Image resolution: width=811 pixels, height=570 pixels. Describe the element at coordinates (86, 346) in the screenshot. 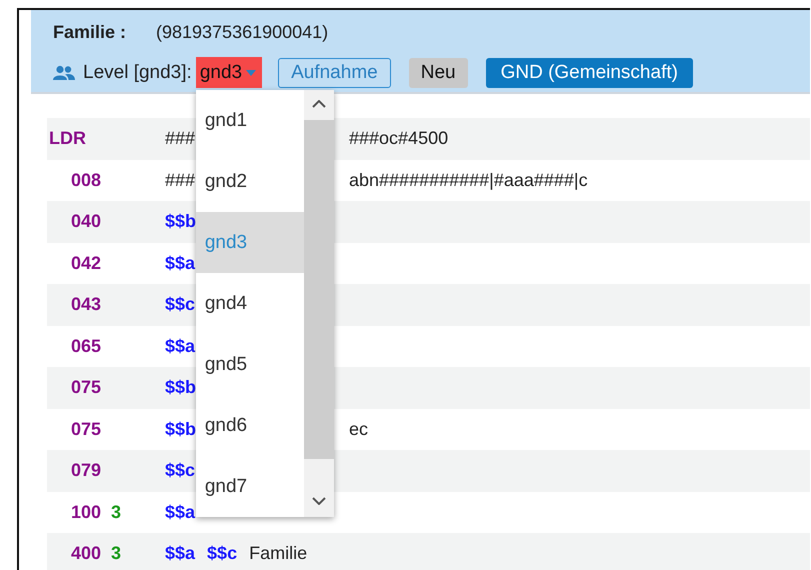

I see `field-tag: 065` at that location.